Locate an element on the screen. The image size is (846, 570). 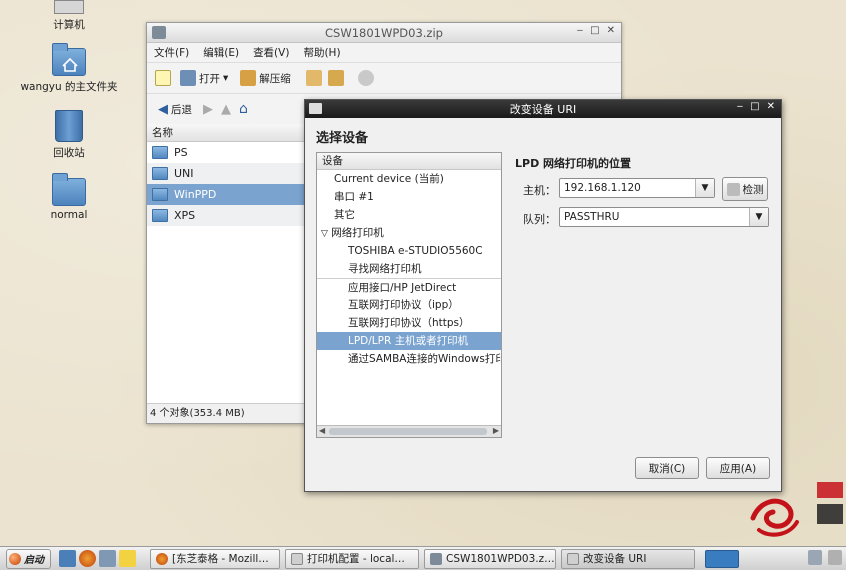
open-button: 打开 ▾ is located at coordinates (204, 78).